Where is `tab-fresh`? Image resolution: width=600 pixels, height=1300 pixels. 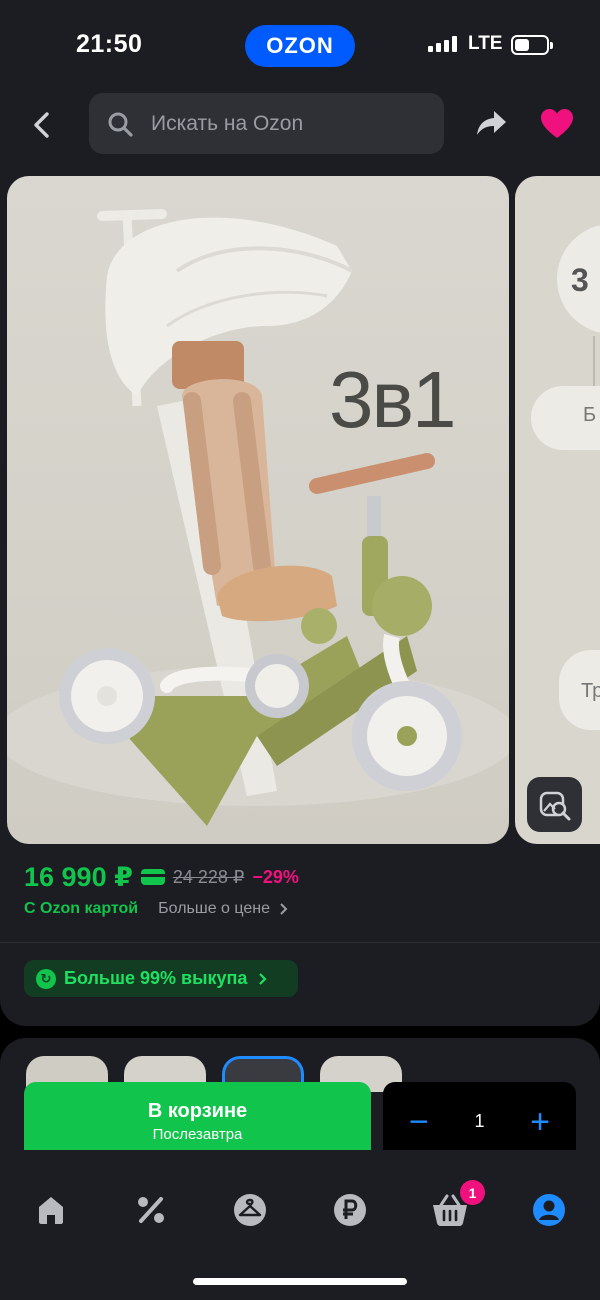
tab-fresh is located at coordinates (250, 1210).